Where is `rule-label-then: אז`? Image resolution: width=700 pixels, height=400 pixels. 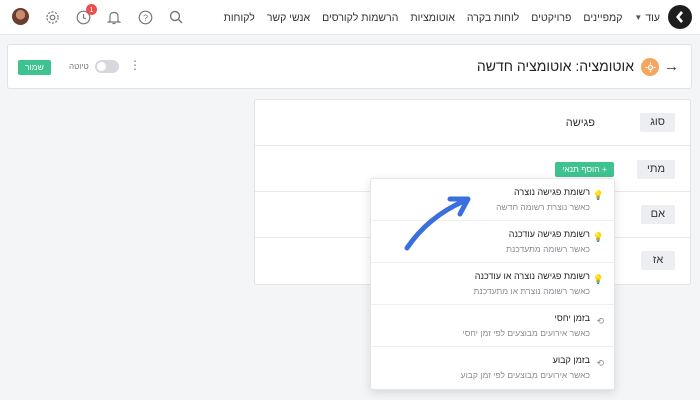
rule-label-then: אז is located at coordinates (658, 260).